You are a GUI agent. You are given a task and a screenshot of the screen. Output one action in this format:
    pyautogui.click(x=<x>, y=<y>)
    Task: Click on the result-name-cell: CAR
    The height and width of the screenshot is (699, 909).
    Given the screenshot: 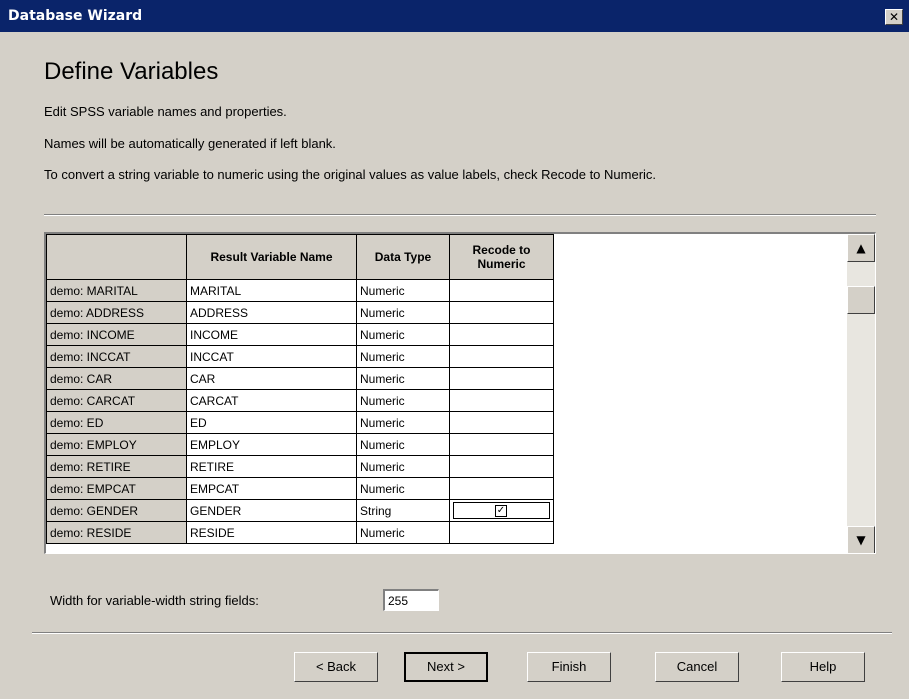 What is the action you would take?
    pyautogui.click(x=271, y=378)
    